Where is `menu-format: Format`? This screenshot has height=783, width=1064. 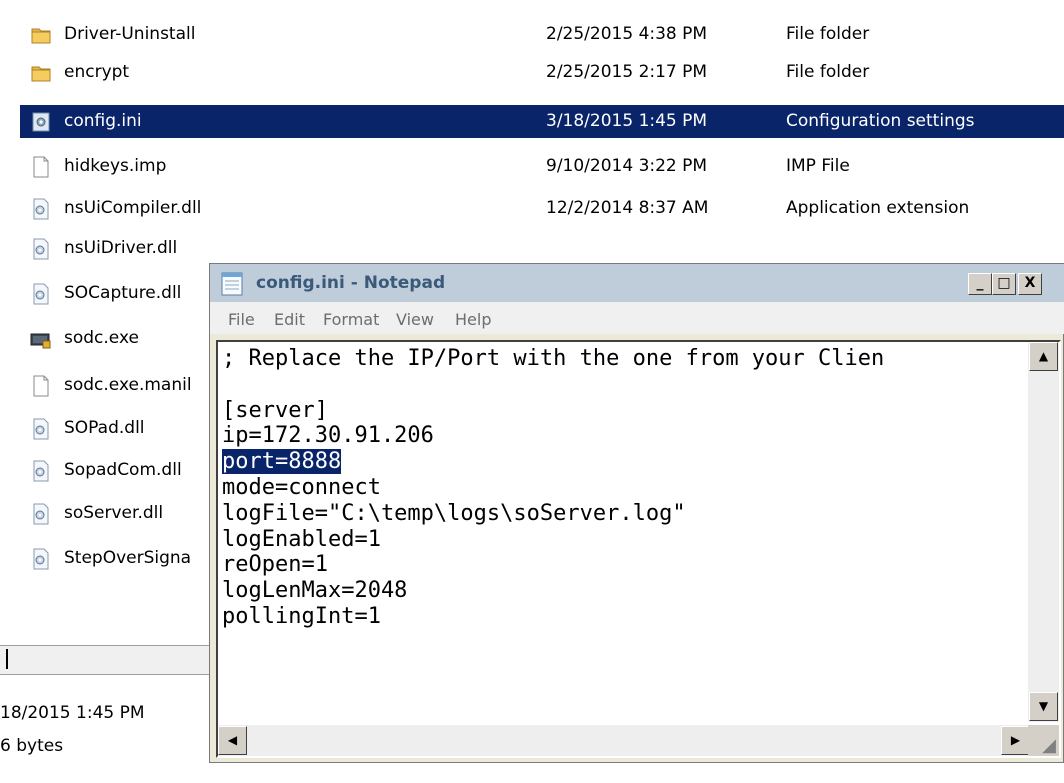
menu-format: Format is located at coordinates (351, 319).